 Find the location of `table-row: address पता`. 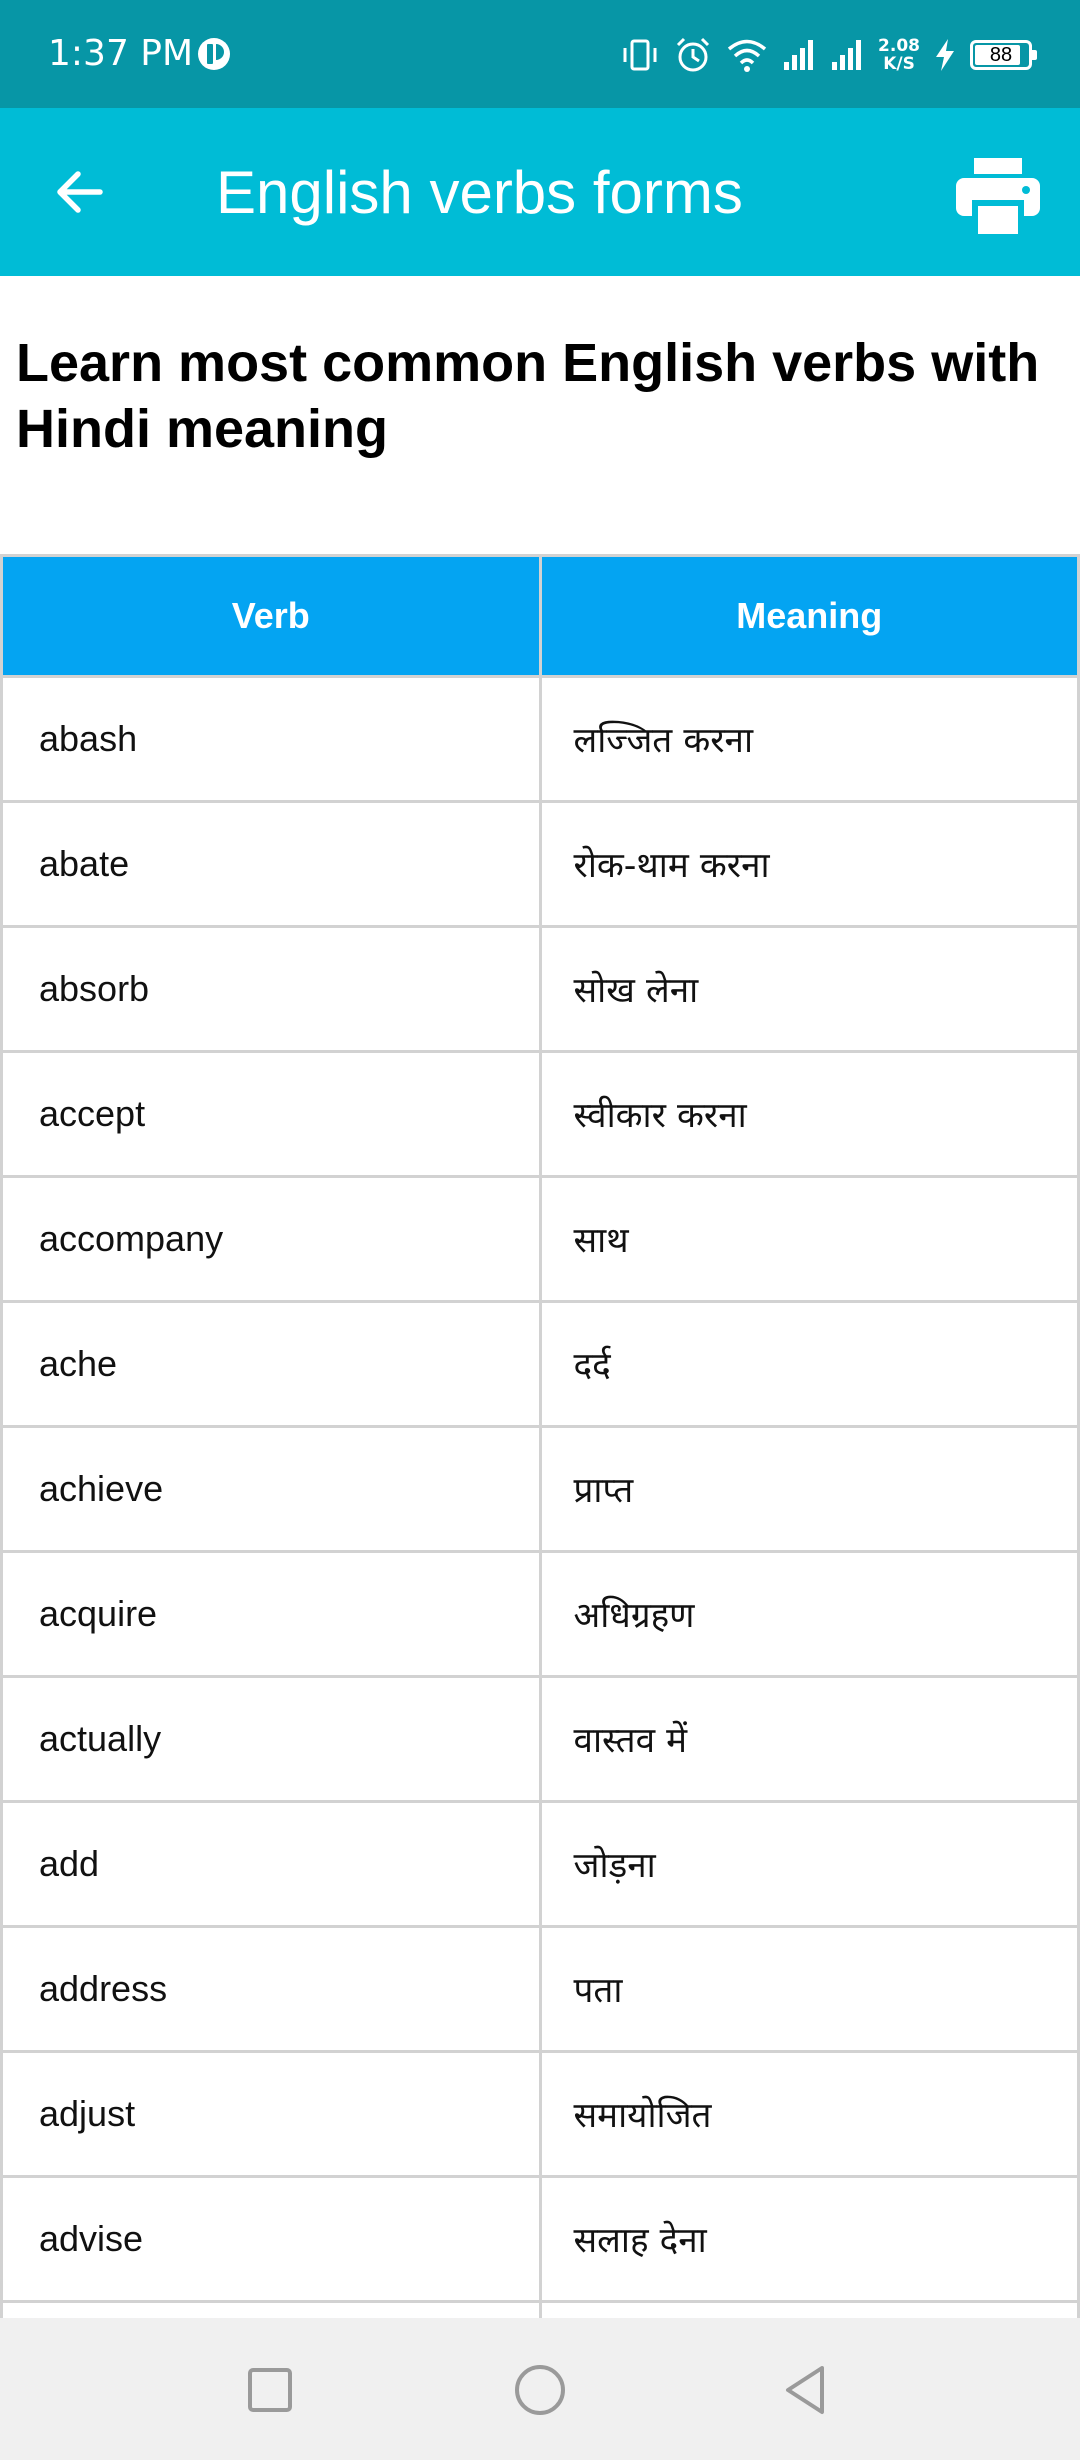

table-row: address पता is located at coordinates (540, 1989).